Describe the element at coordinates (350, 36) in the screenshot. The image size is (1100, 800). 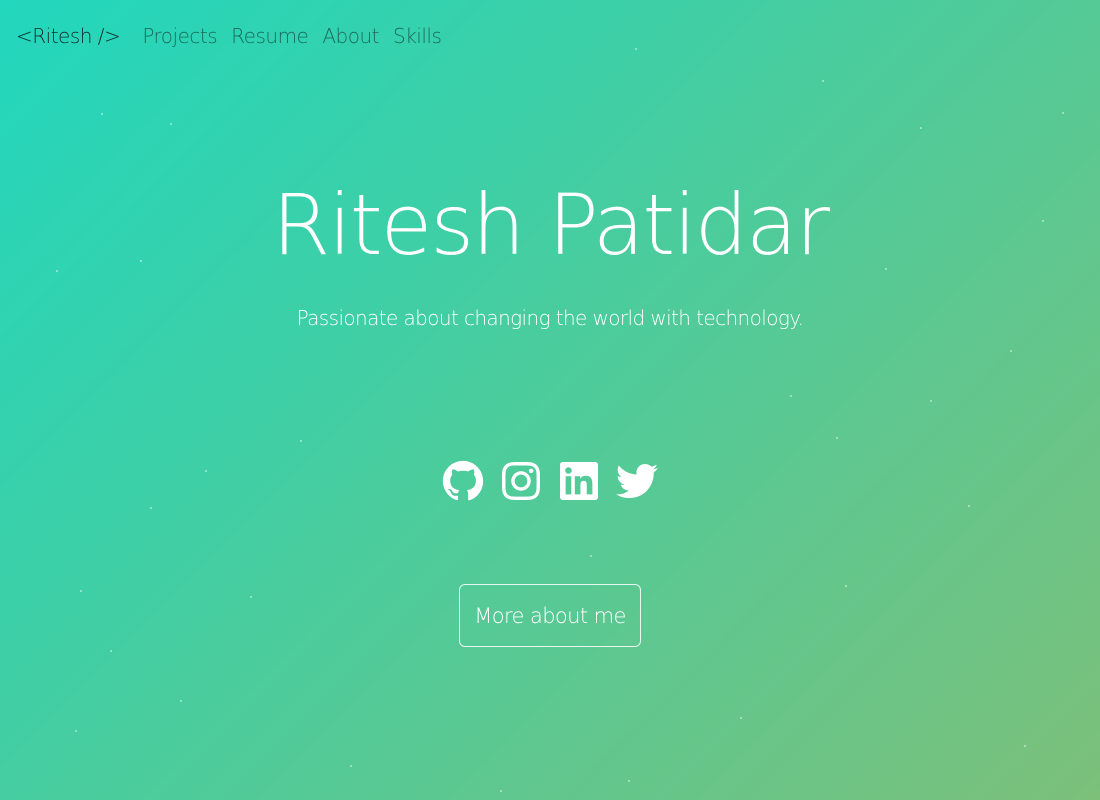
I see `nav-link-about: About` at that location.